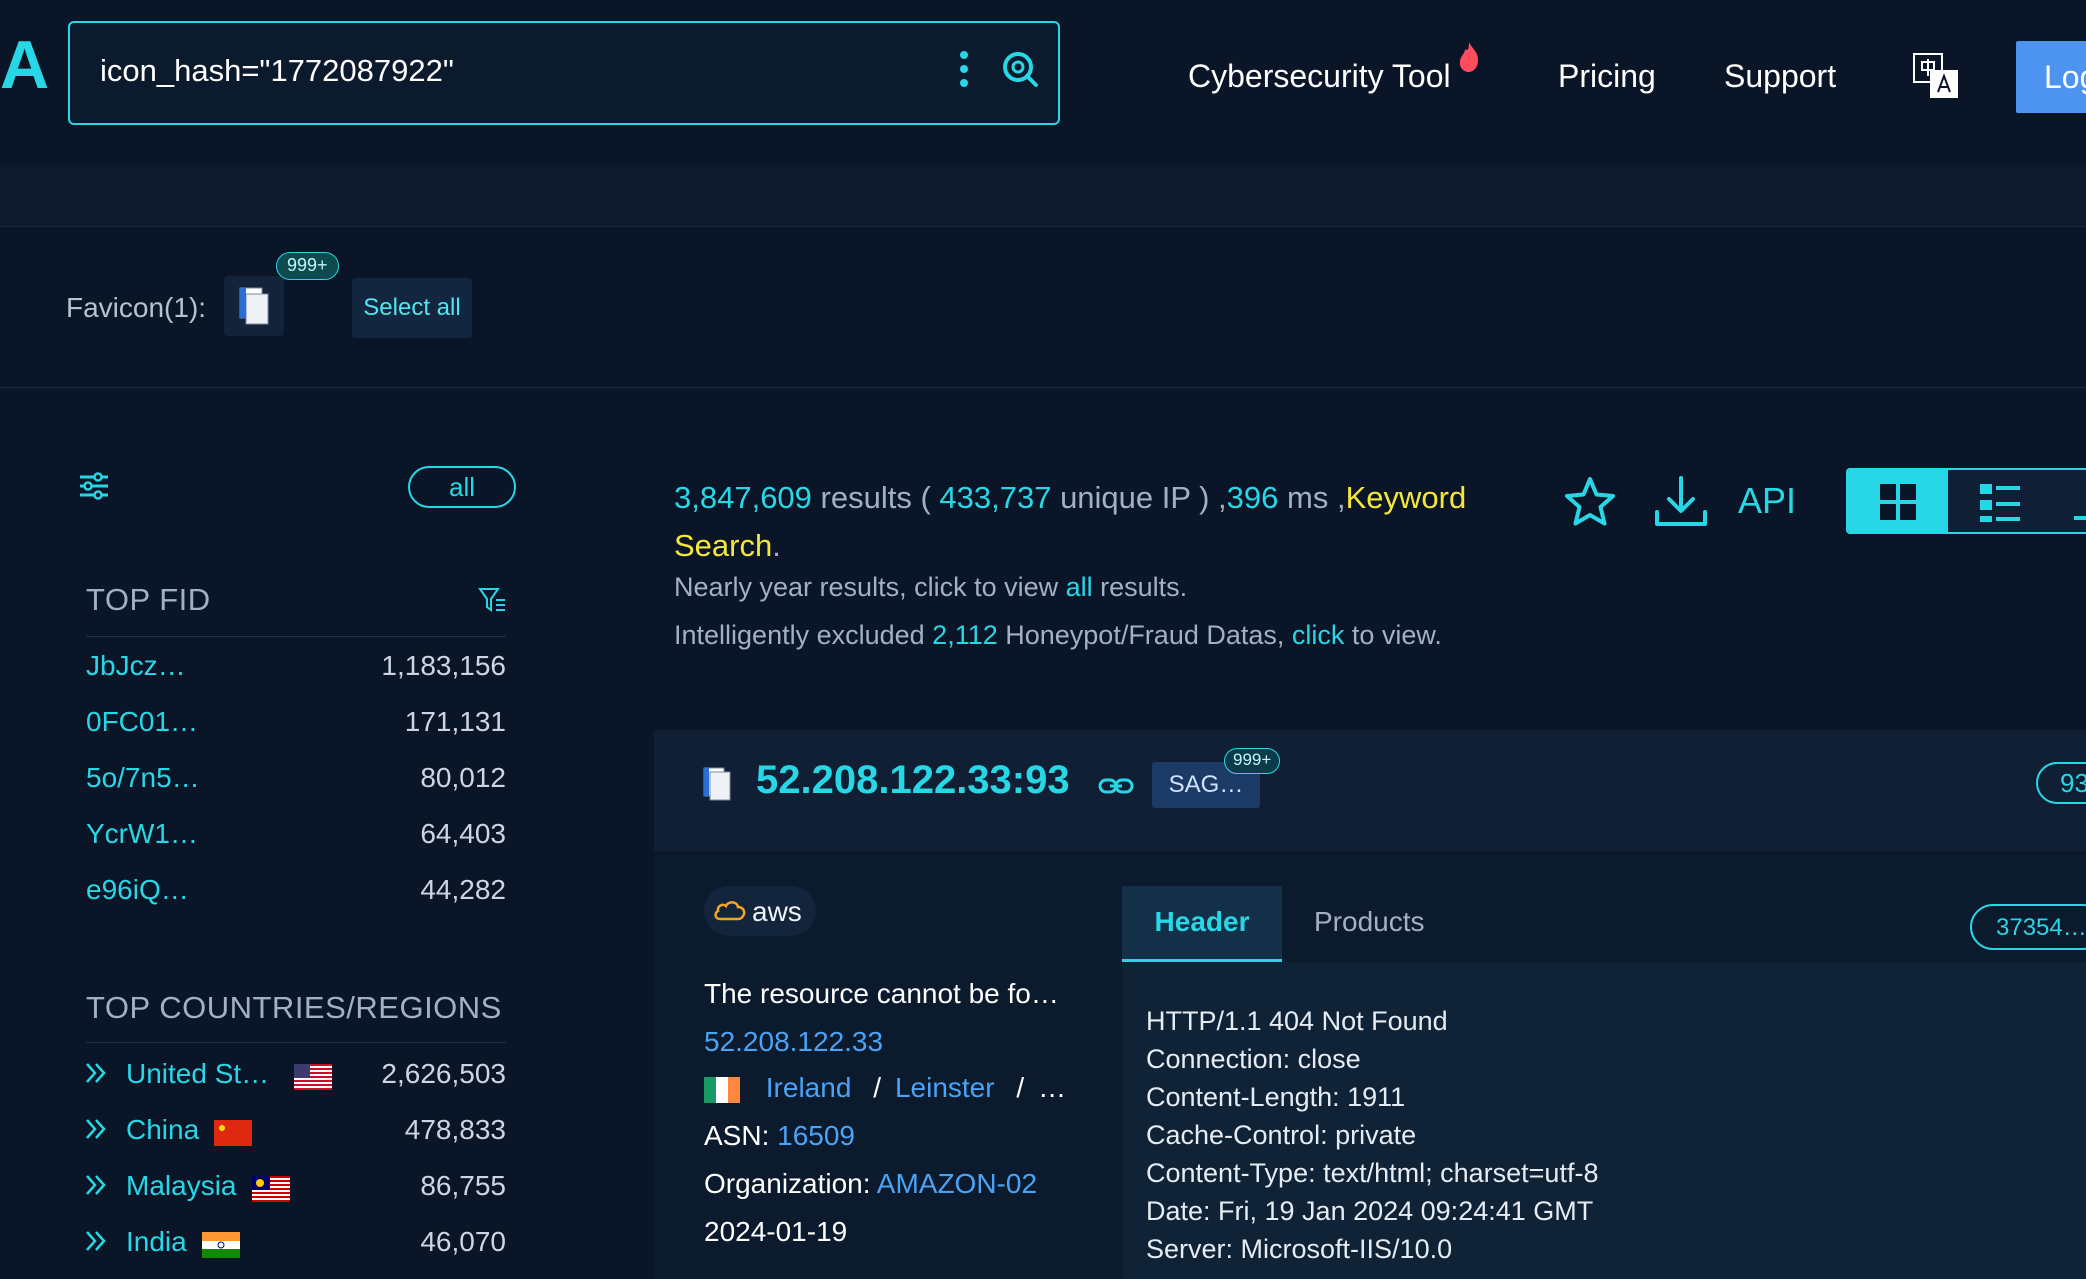  I want to click on fid-item-count: 171,131, so click(455, 721).